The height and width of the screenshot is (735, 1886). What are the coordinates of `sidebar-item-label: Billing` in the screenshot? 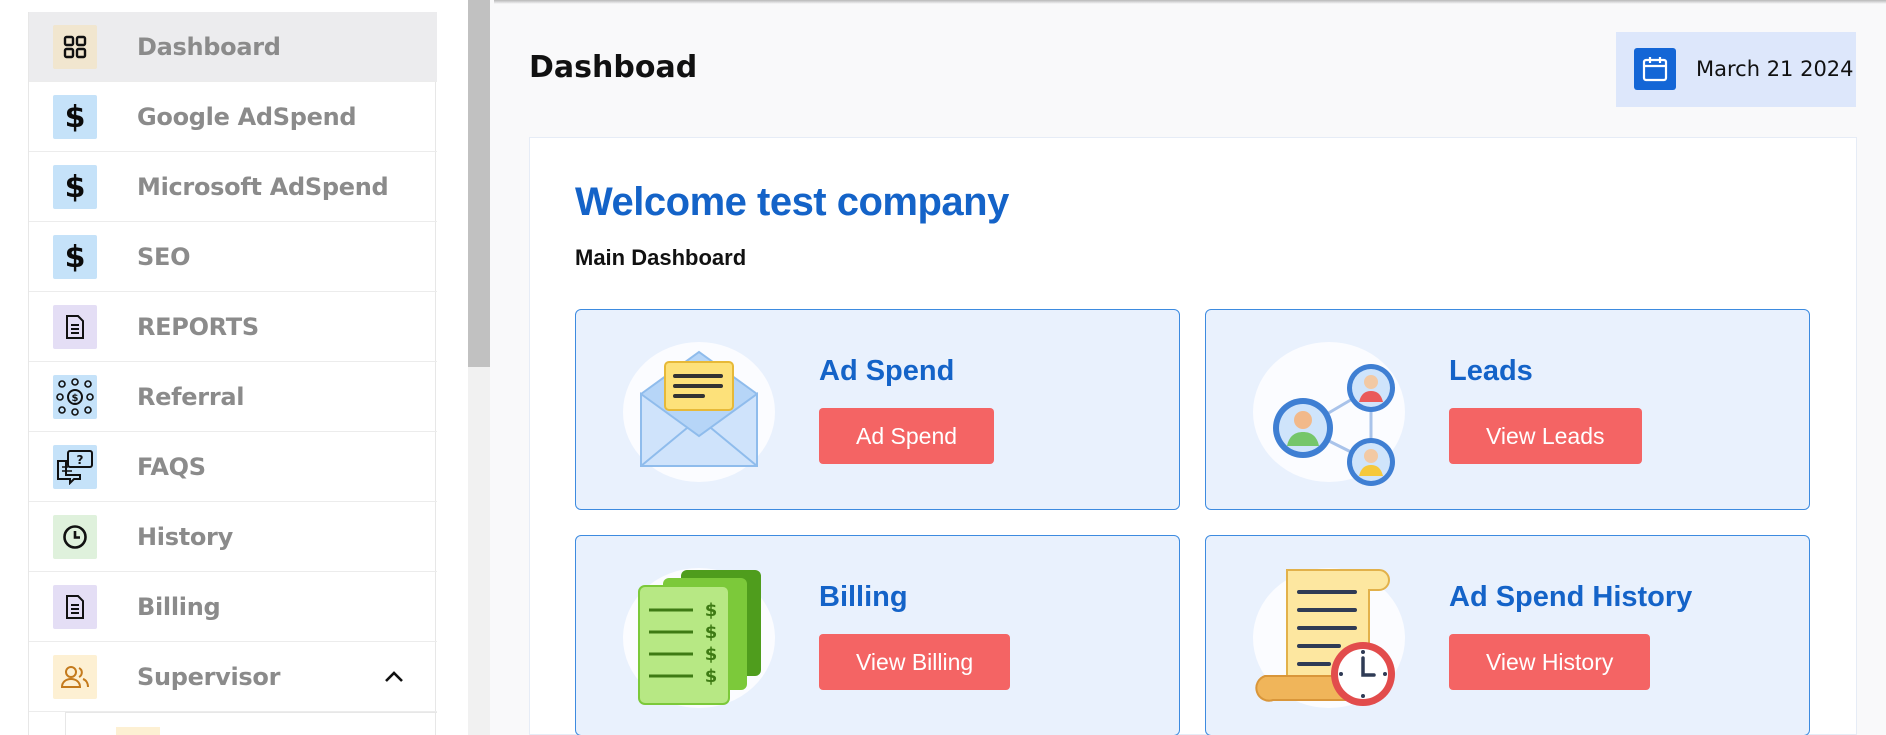 It's located at (179, 607).